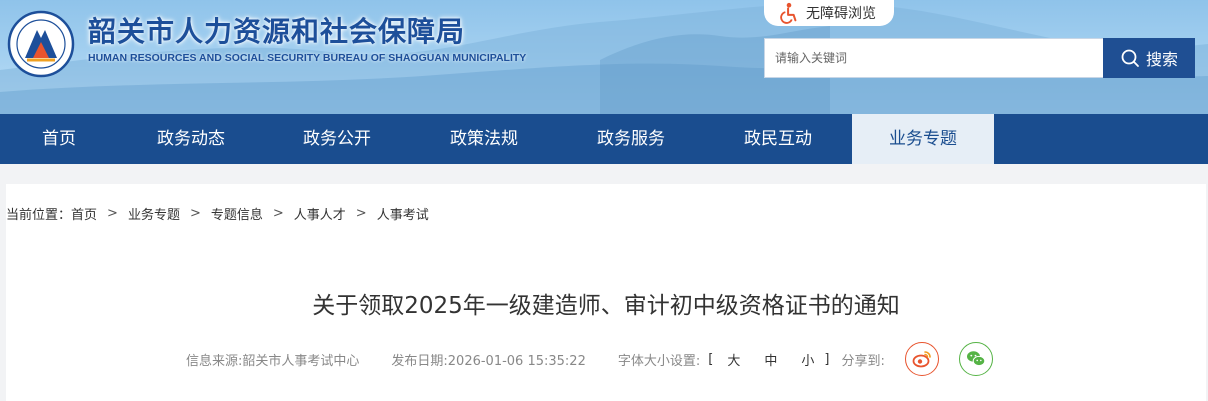  Describe the element at coordinates (237, 213) in the screenshot. I see `breadcrumb-item-topic-info: 专题信息` at that location.